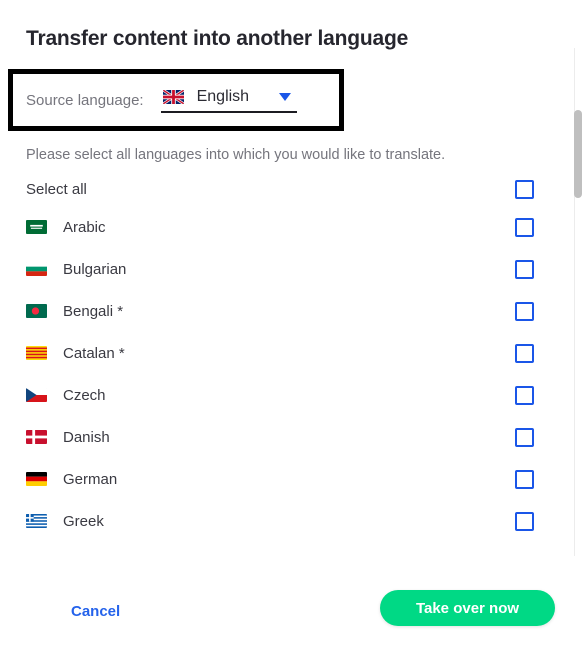  What do you see at coordinates (275, 96) in the screenshot?
I see `chevron-down-icon` at bounding box center [275, 96].